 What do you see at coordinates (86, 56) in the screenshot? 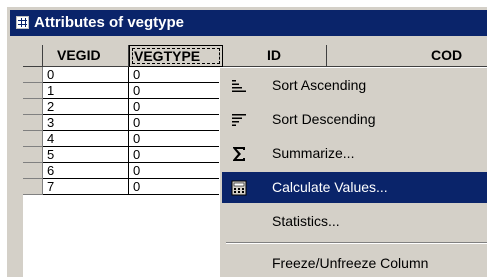
I see `column-header-vegid: VEGID` at bounding box center [86, 56].